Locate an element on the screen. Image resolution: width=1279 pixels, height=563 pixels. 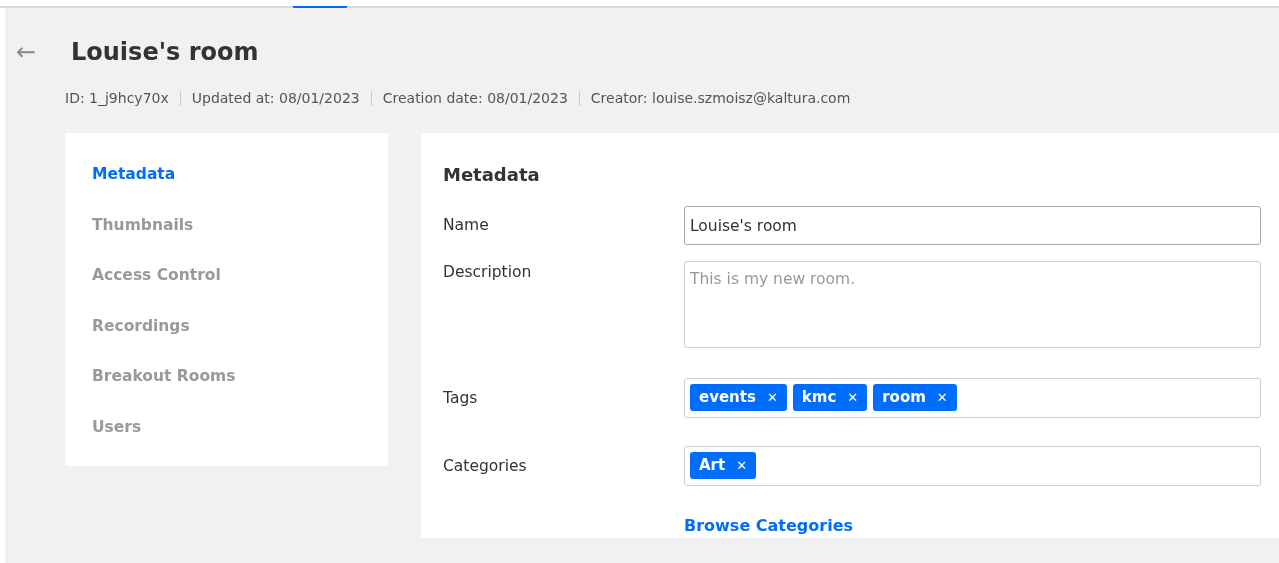
chip-label: room is located at coordinates (904, 398).